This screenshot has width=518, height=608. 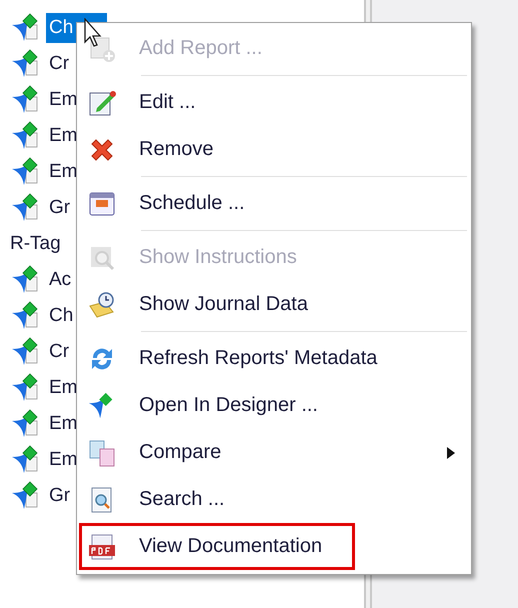 I want to click on menu-item: Refresh Reports' Metadata, so click(x=275, y=358).